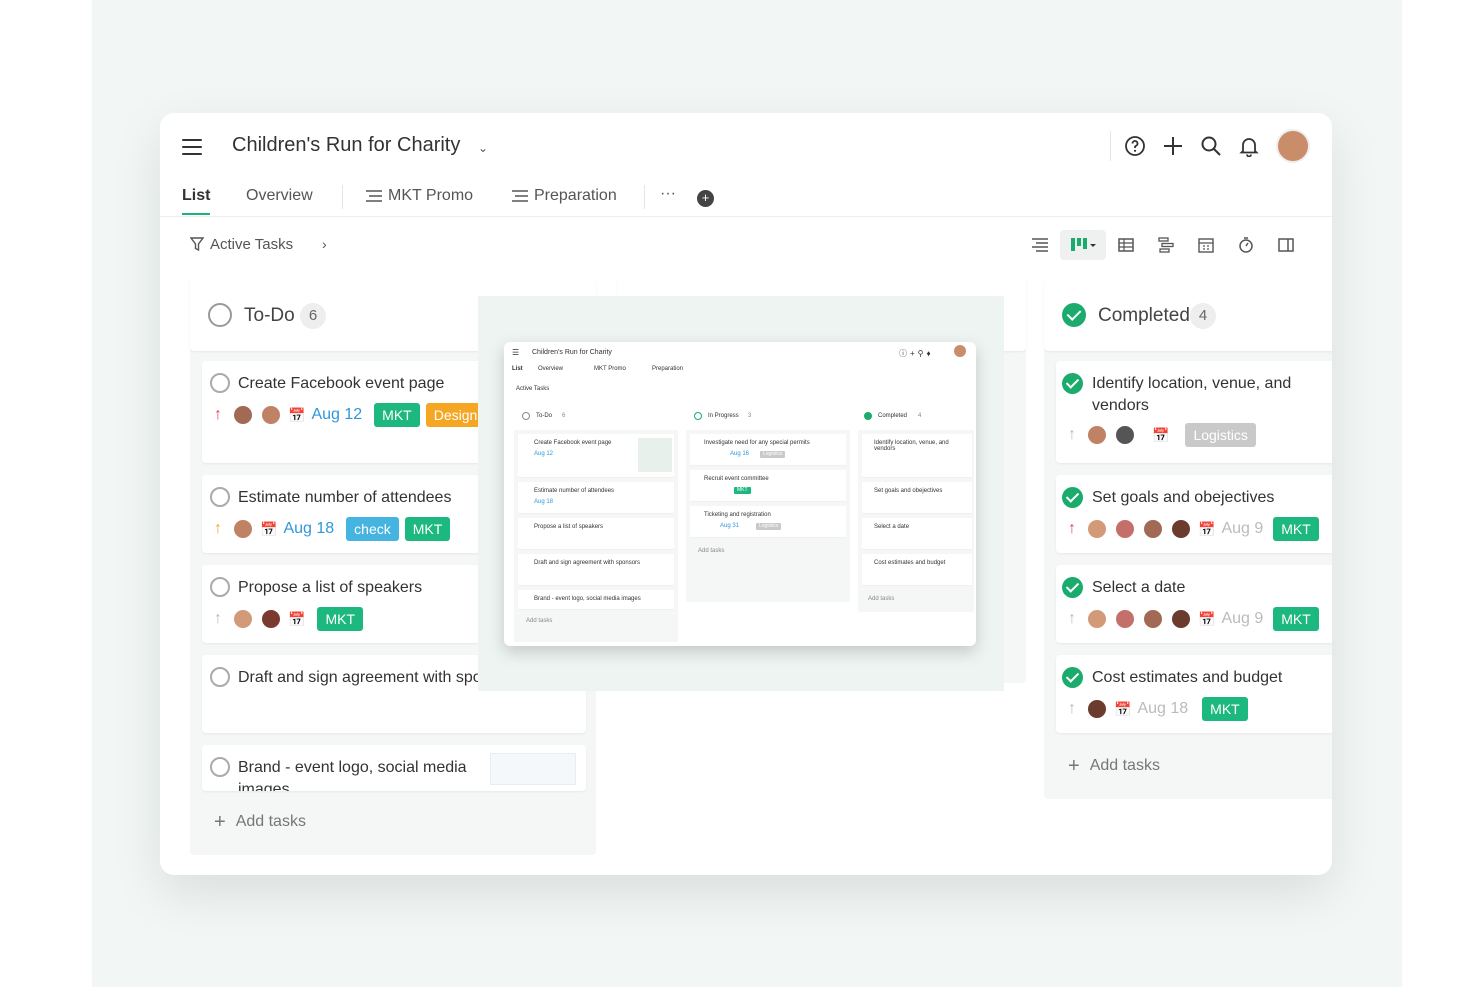 This screenshot has height=987, width=1480. What do you see at coordinates (1206, 245) in the screenshot?
I see `calendar-view-icon` at bounding box center [1206, 245].